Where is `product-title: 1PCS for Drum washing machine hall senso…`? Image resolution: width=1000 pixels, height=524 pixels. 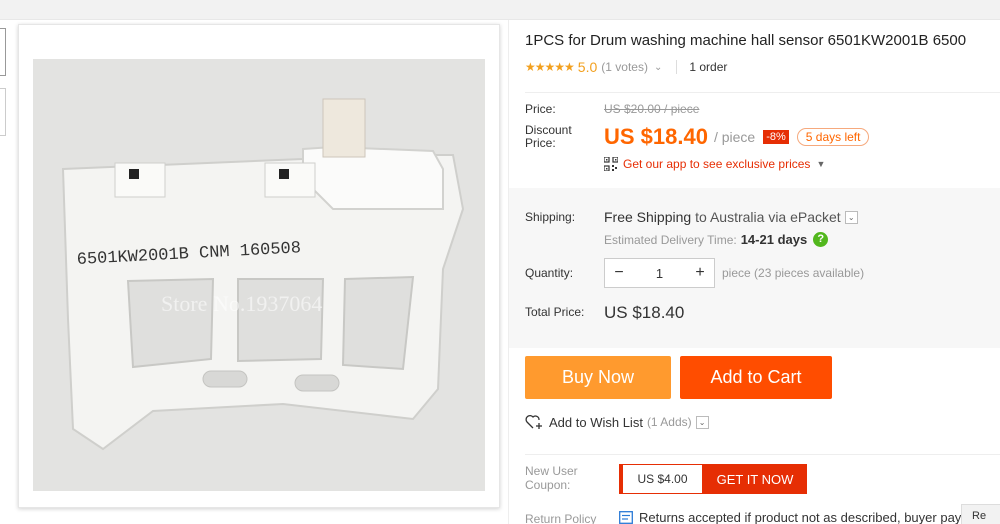
product-title: 1PCS for Drum washing machine hall senso… is located at coordinates (746, 40).